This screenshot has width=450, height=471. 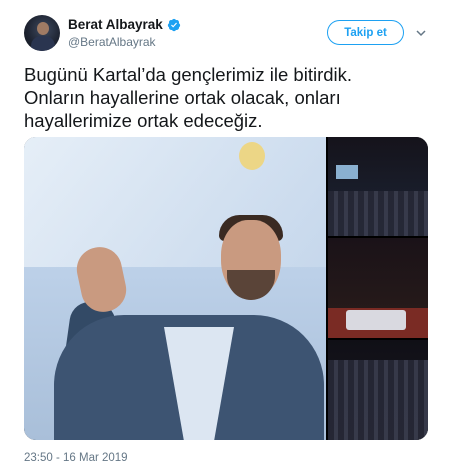 I want to click on handle: @BeratAlbayrak, so click(x=124, y=42).